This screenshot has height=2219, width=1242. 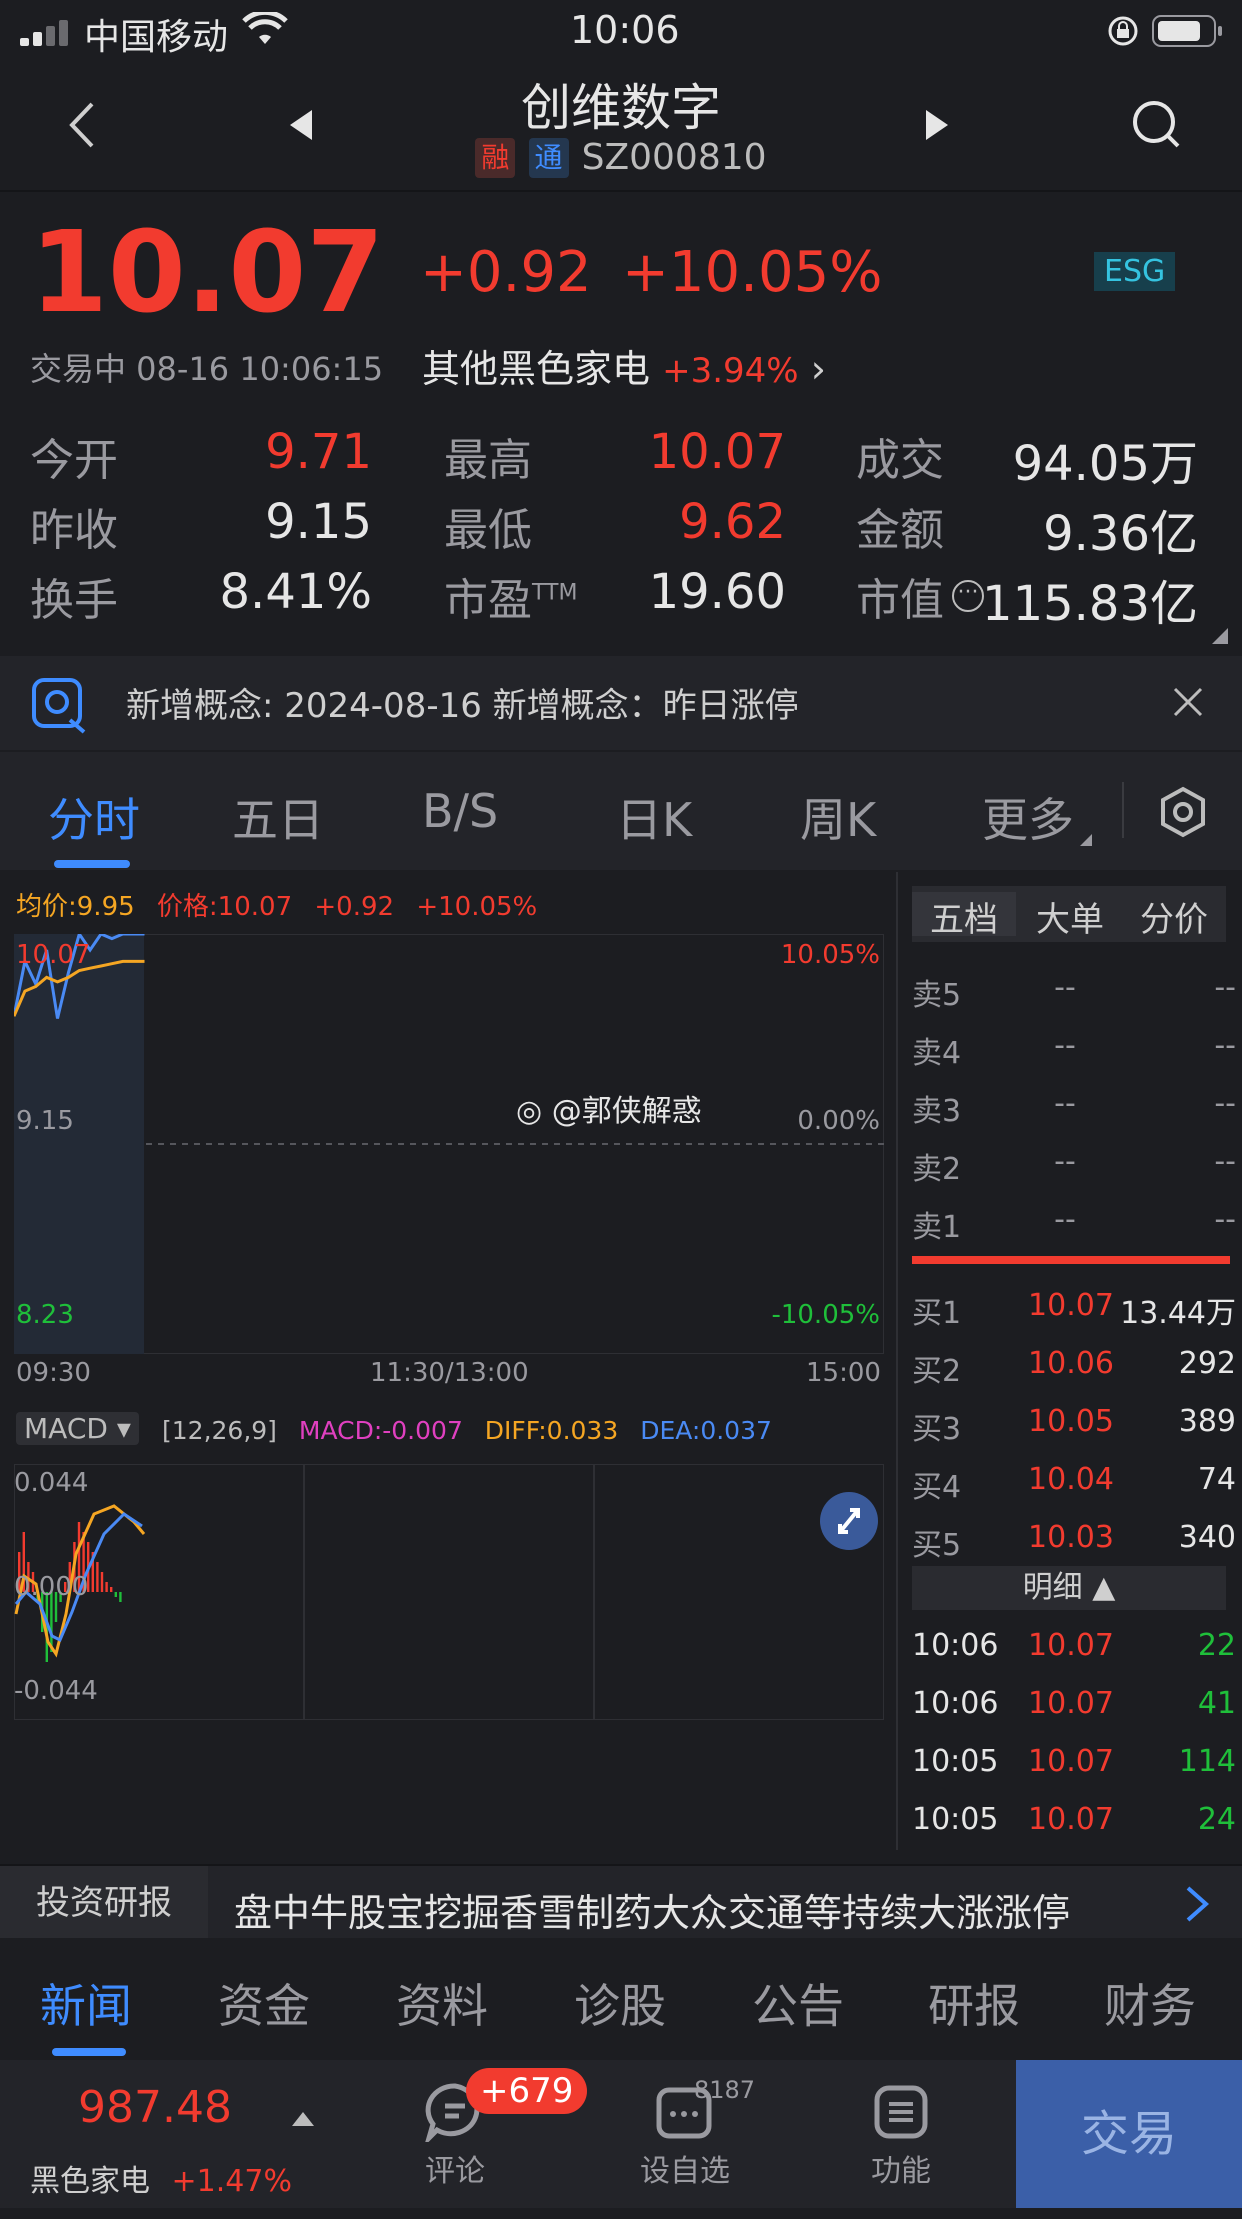 What do you see at coordinates (900, 460) in the screenshot?
I see `field-label-volume: 成交` at bounding box center [900, 460].